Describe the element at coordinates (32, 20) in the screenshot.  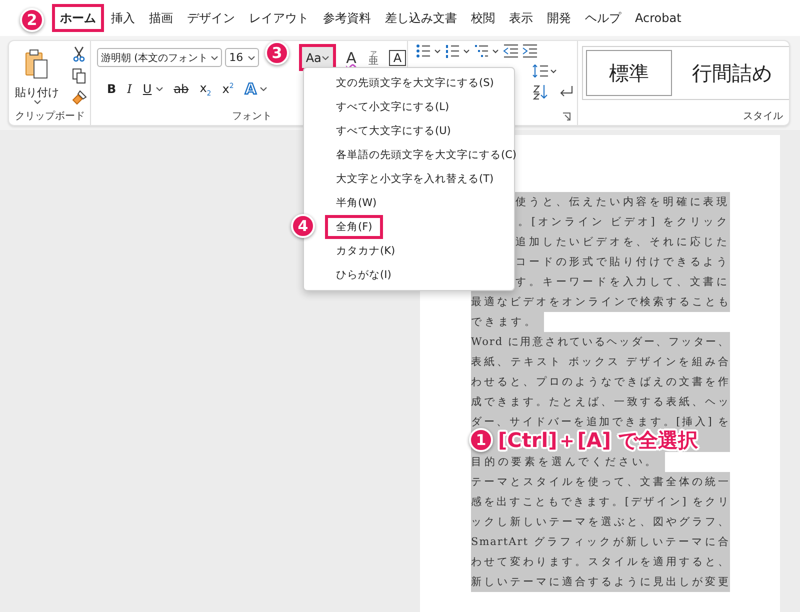
I see `step-number-badge: 2` at that location.